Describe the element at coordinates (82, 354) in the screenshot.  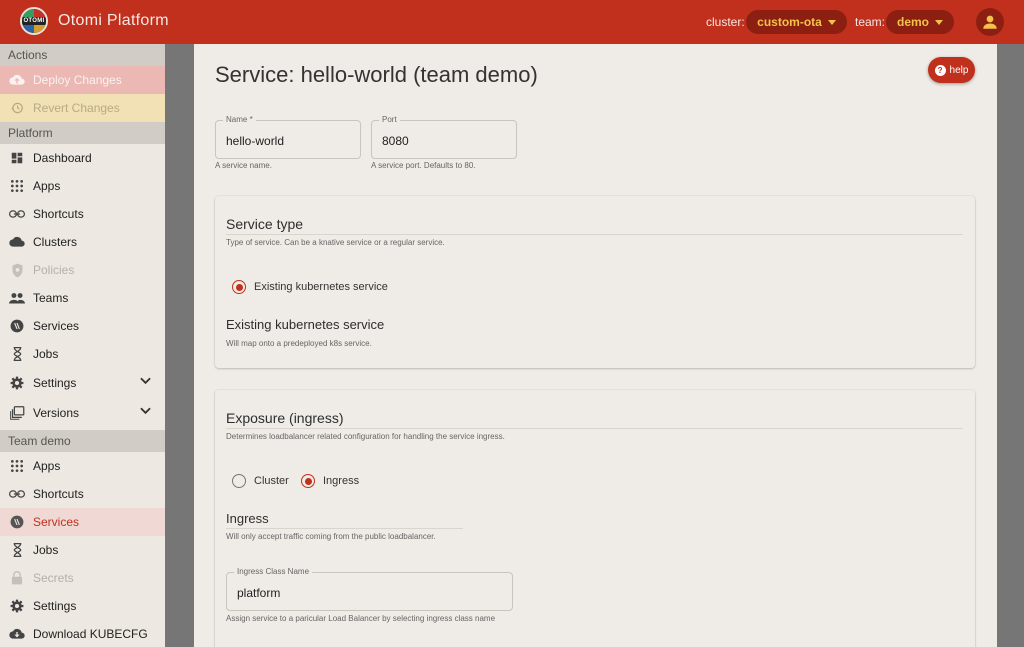
I see `sidebar-item-jobs: Jobs` at that location.